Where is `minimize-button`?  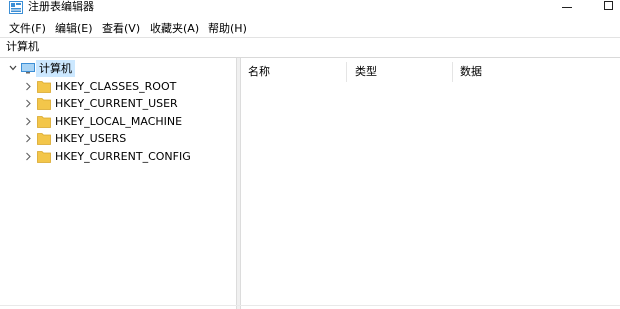
minimize-button is located at coordinates (567, 7).